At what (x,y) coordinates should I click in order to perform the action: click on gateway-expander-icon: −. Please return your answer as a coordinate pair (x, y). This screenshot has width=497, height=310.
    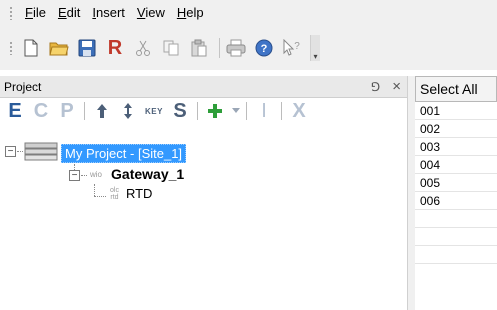
    Looking at the image, I should click on (74, 175).